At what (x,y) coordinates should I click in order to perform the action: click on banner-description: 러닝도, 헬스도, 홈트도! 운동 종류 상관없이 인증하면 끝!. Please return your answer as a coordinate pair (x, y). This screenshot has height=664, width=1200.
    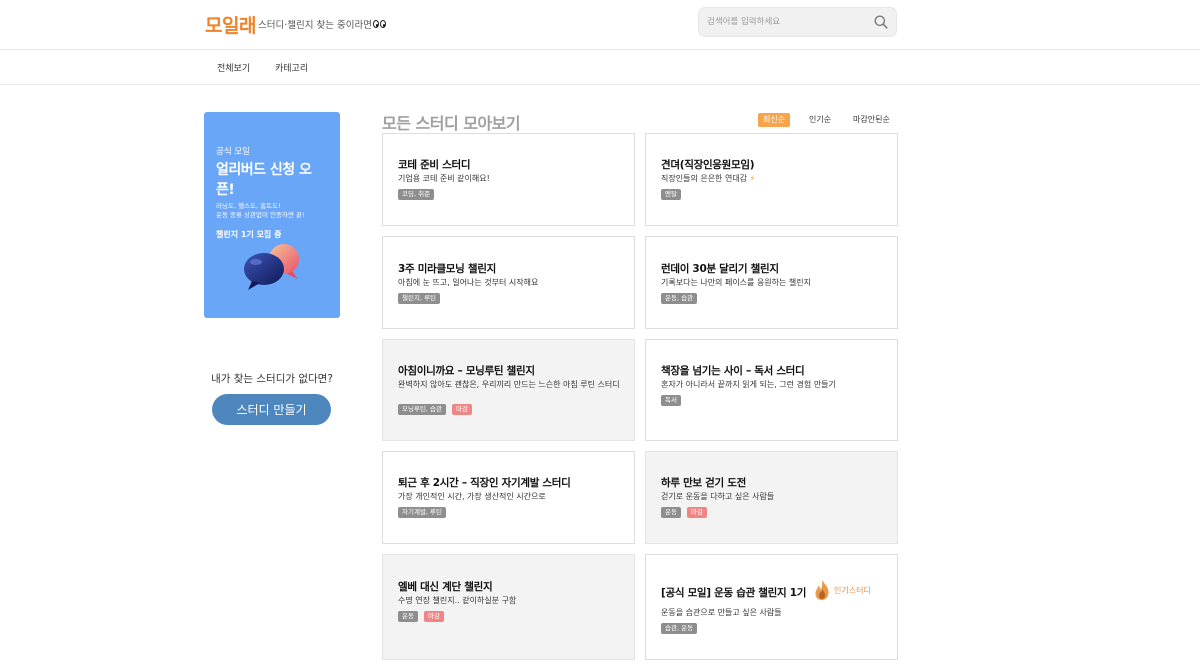
    Looking at the image, I should click on (272, 211).